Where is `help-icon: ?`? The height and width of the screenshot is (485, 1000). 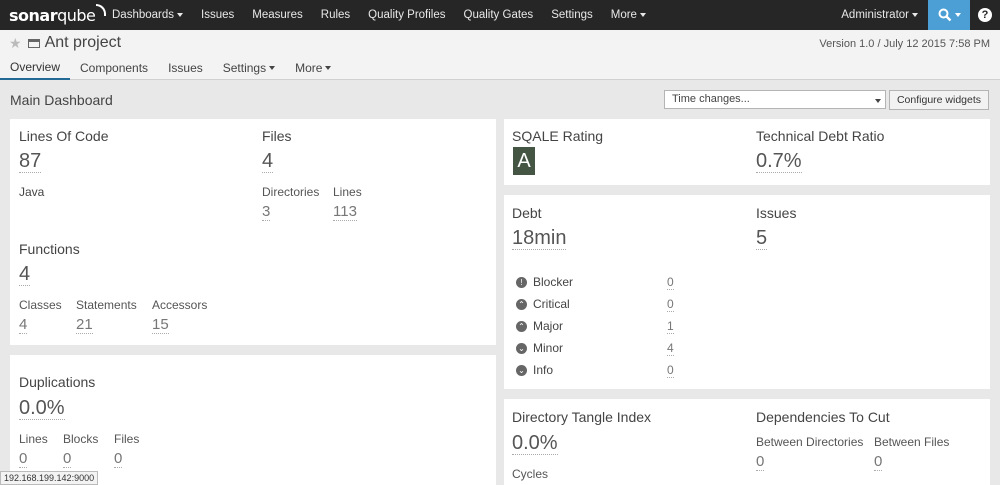 help-icon: ? is located at coordinates (985, 15).